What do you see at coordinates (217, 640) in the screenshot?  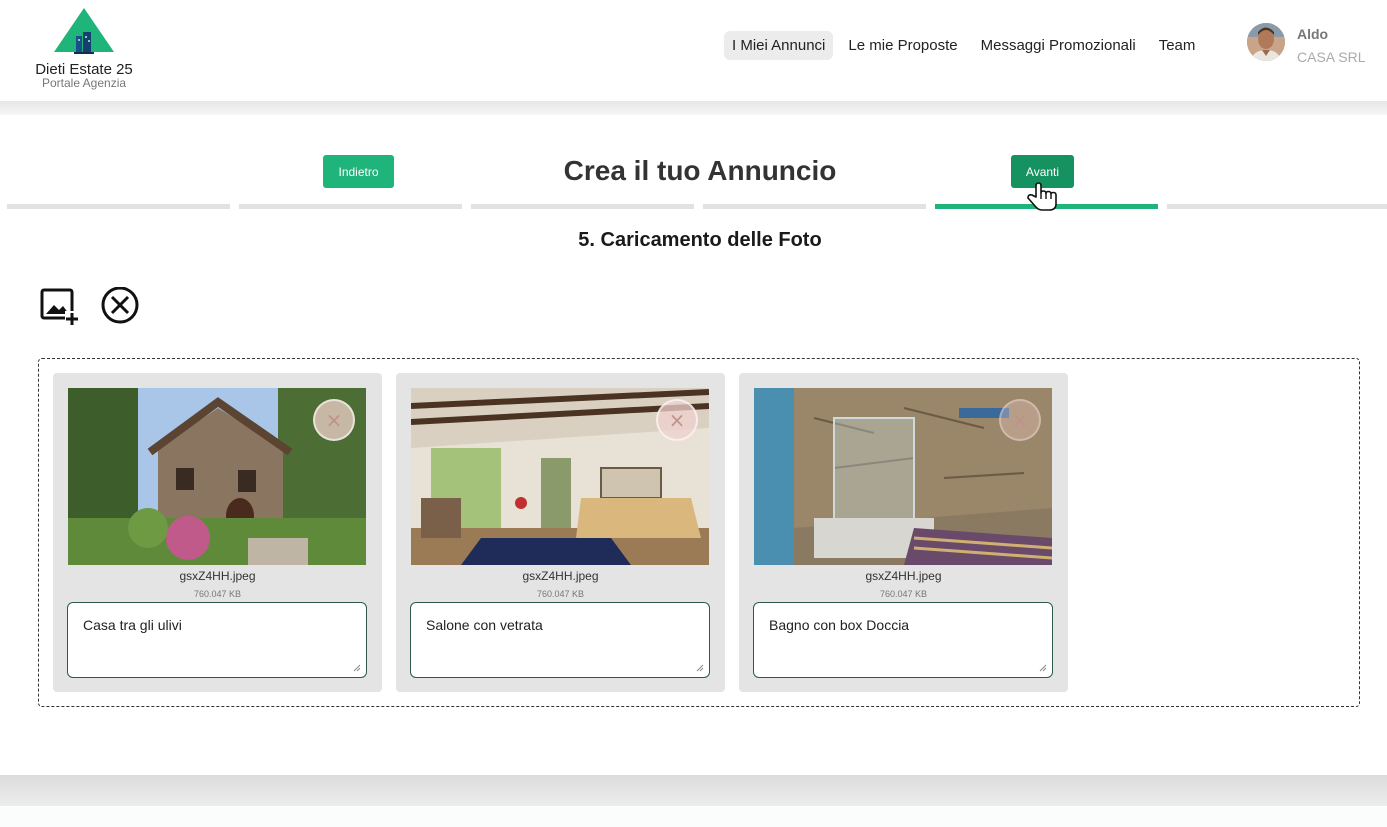 I see `photo-description-input: Casa tra gli ulivi` at bounding box center [217, 640].